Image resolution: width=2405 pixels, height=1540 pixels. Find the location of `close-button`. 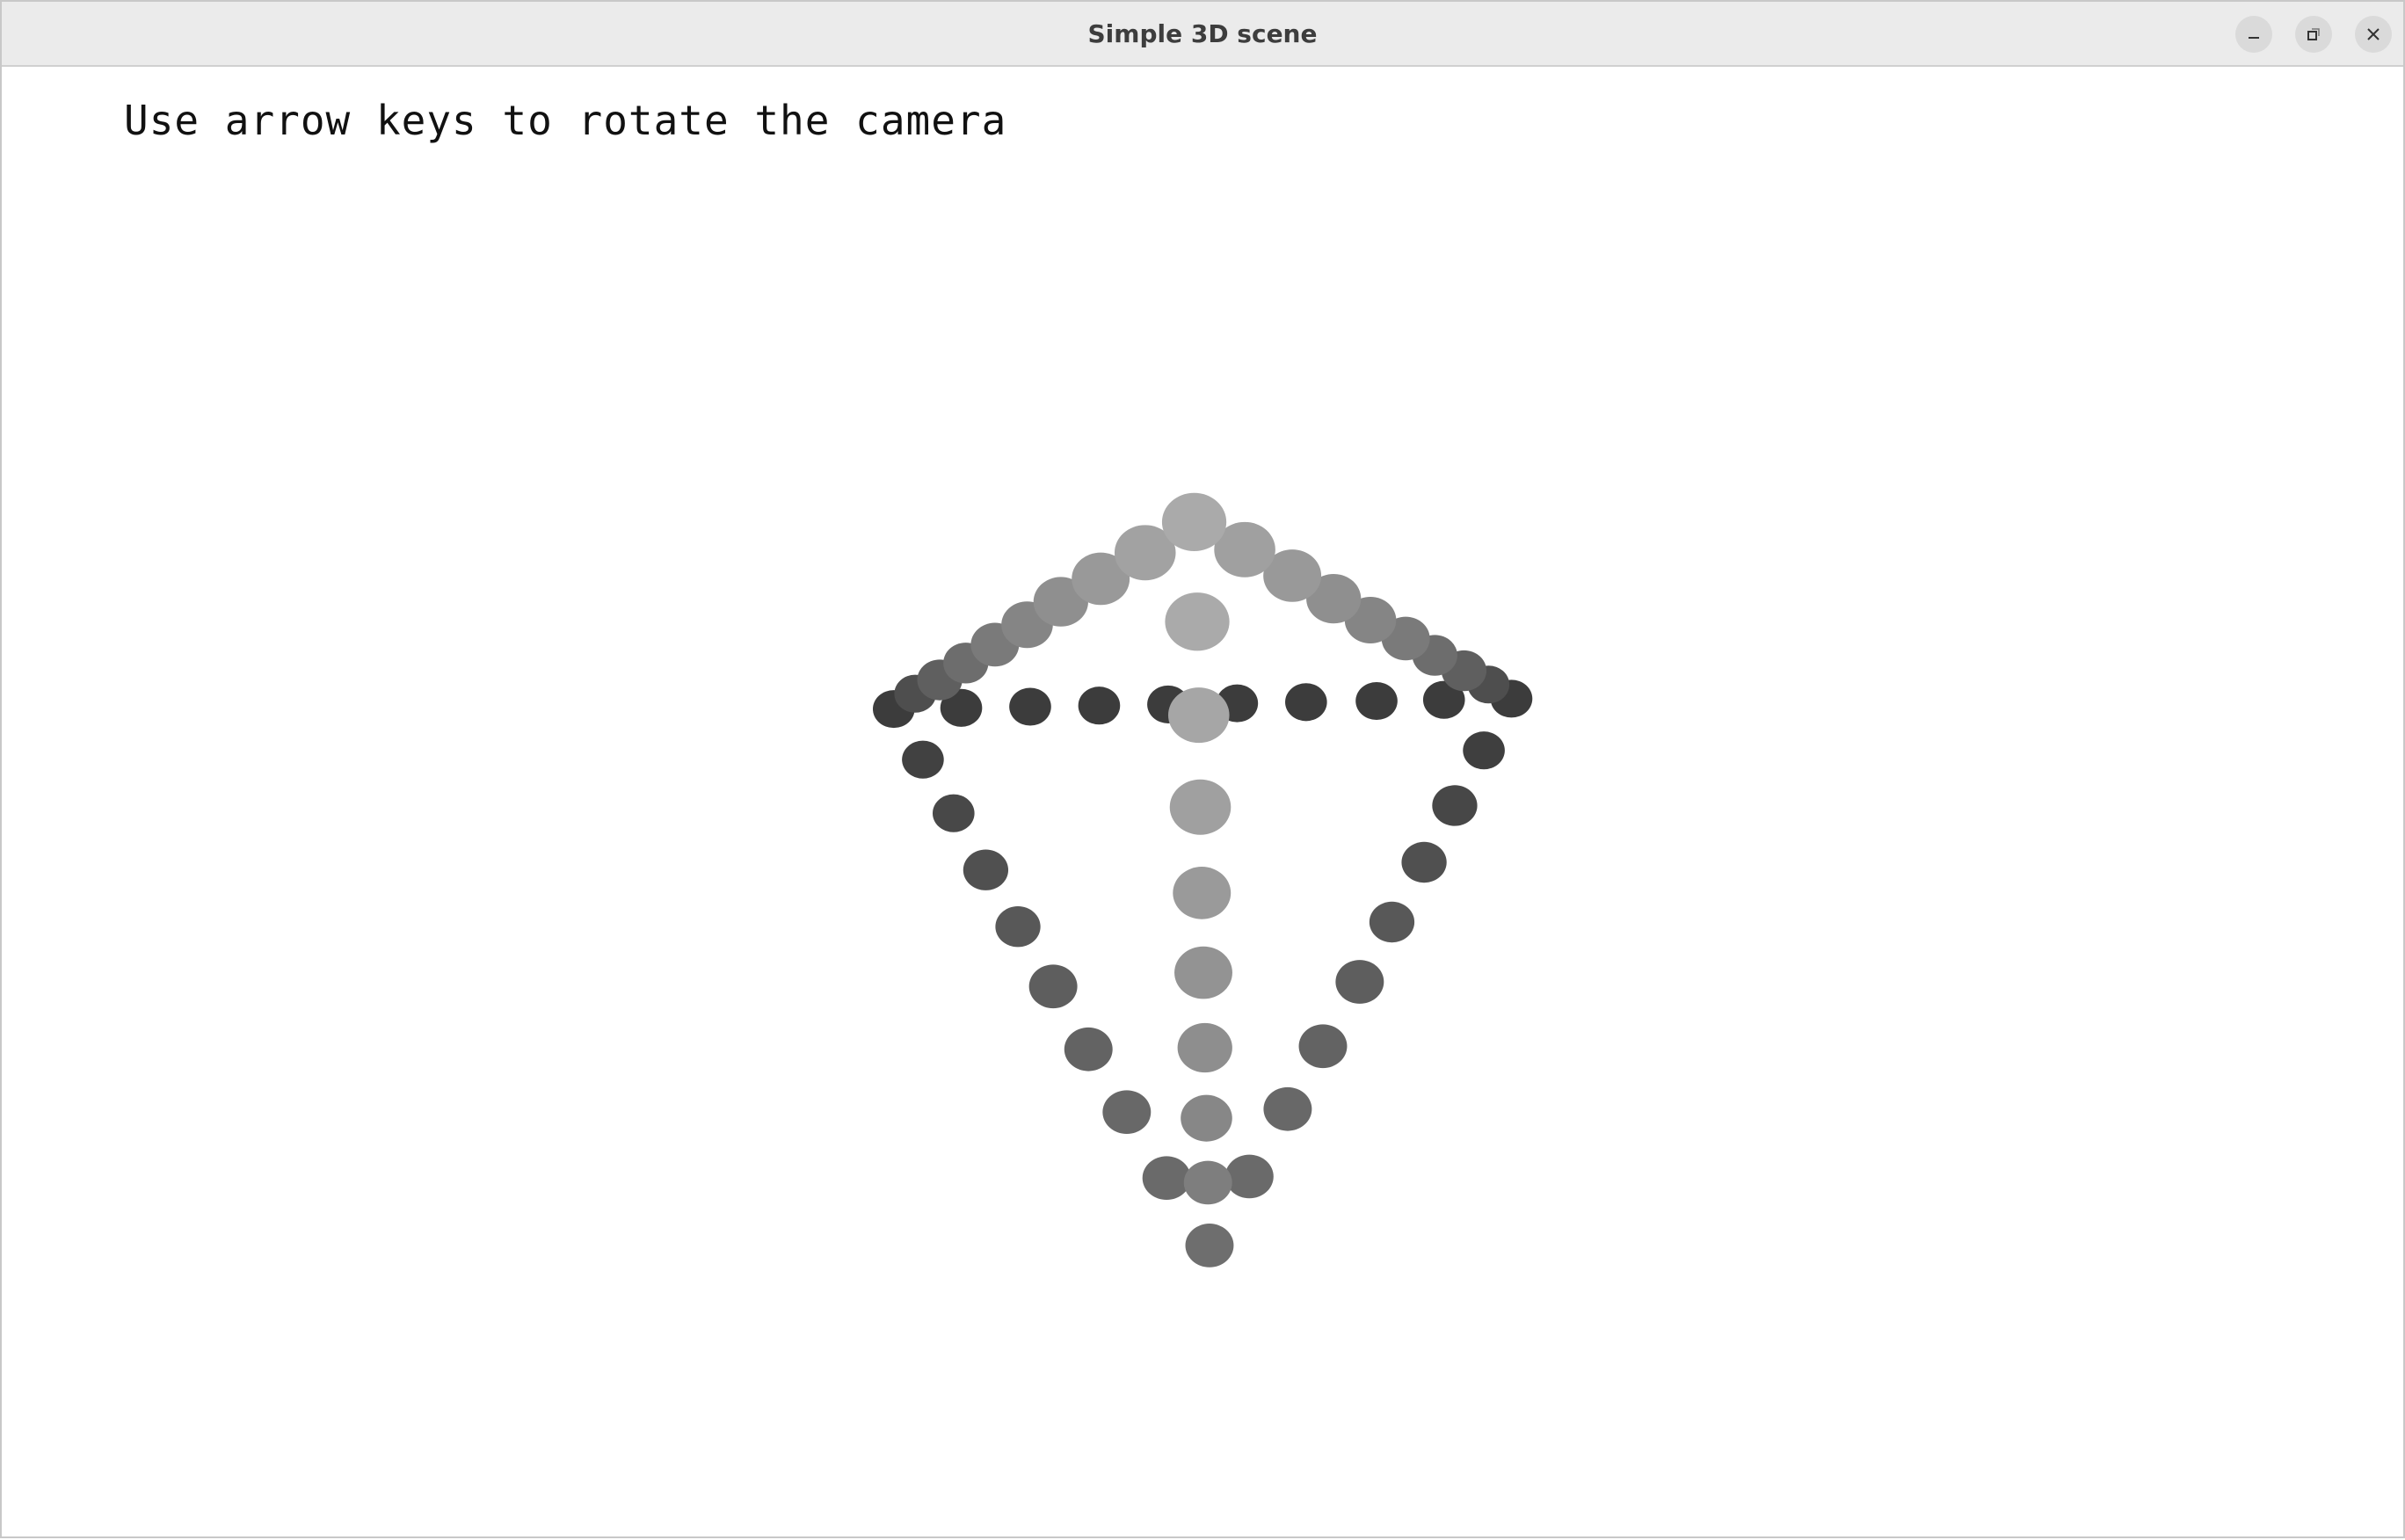

close-button is located at coordinates (2374, 34).